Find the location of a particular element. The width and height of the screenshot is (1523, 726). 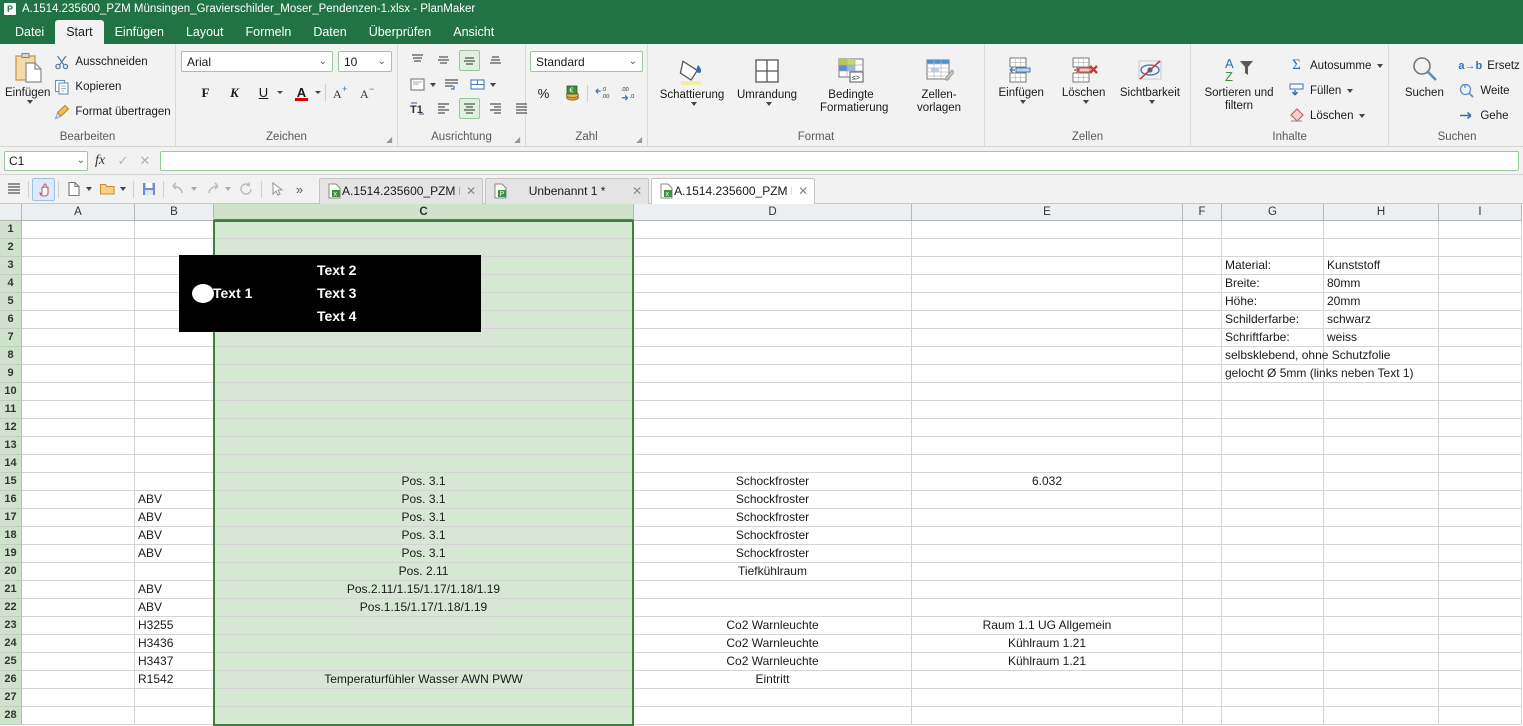

cell-I11 is located at coordinates (1480, 410).